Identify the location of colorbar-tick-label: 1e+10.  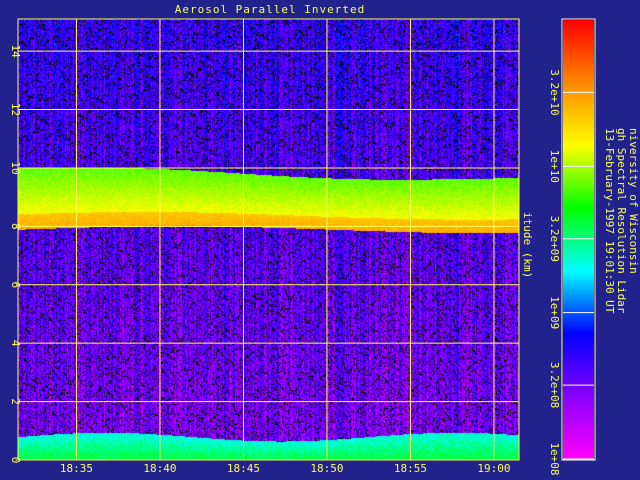
(554, 166).